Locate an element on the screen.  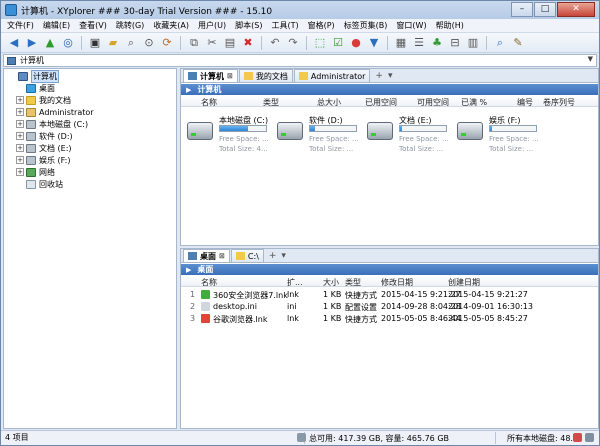
paste-icon: ▤ is located at coordinates (230, 43).